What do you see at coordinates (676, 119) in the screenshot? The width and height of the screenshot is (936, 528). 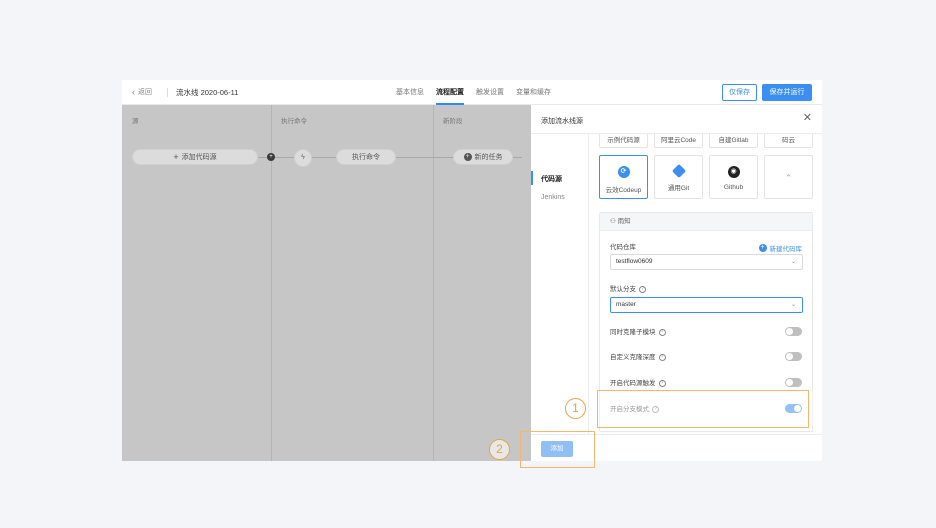 I see `panel-header: 添加流水线源 ✕` at bounding box center [676, 119].